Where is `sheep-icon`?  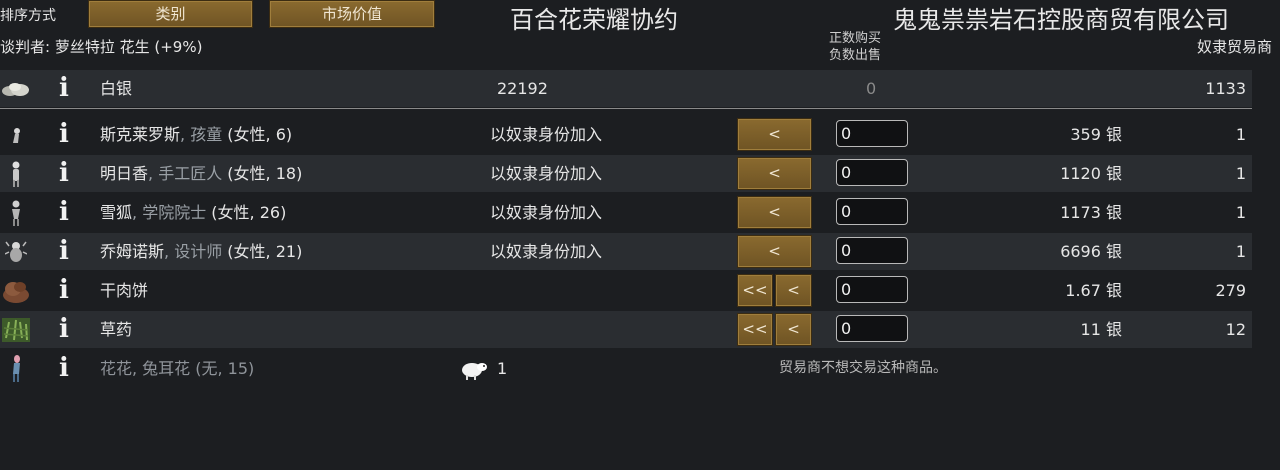
sheep-icon is located at coordinates (475, 368).